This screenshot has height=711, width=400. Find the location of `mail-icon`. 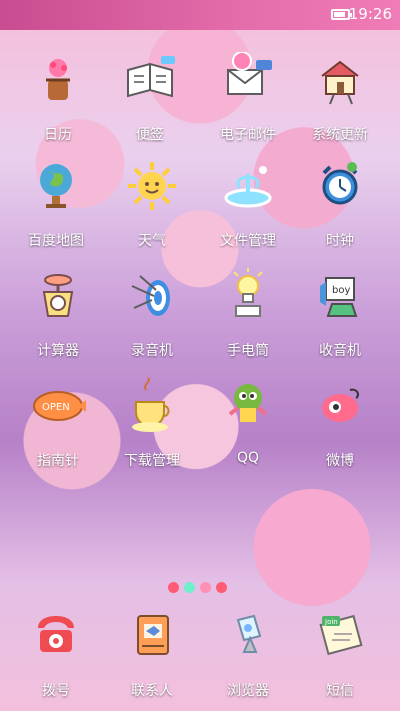

mail-icon is located at coordinates (248, 80).